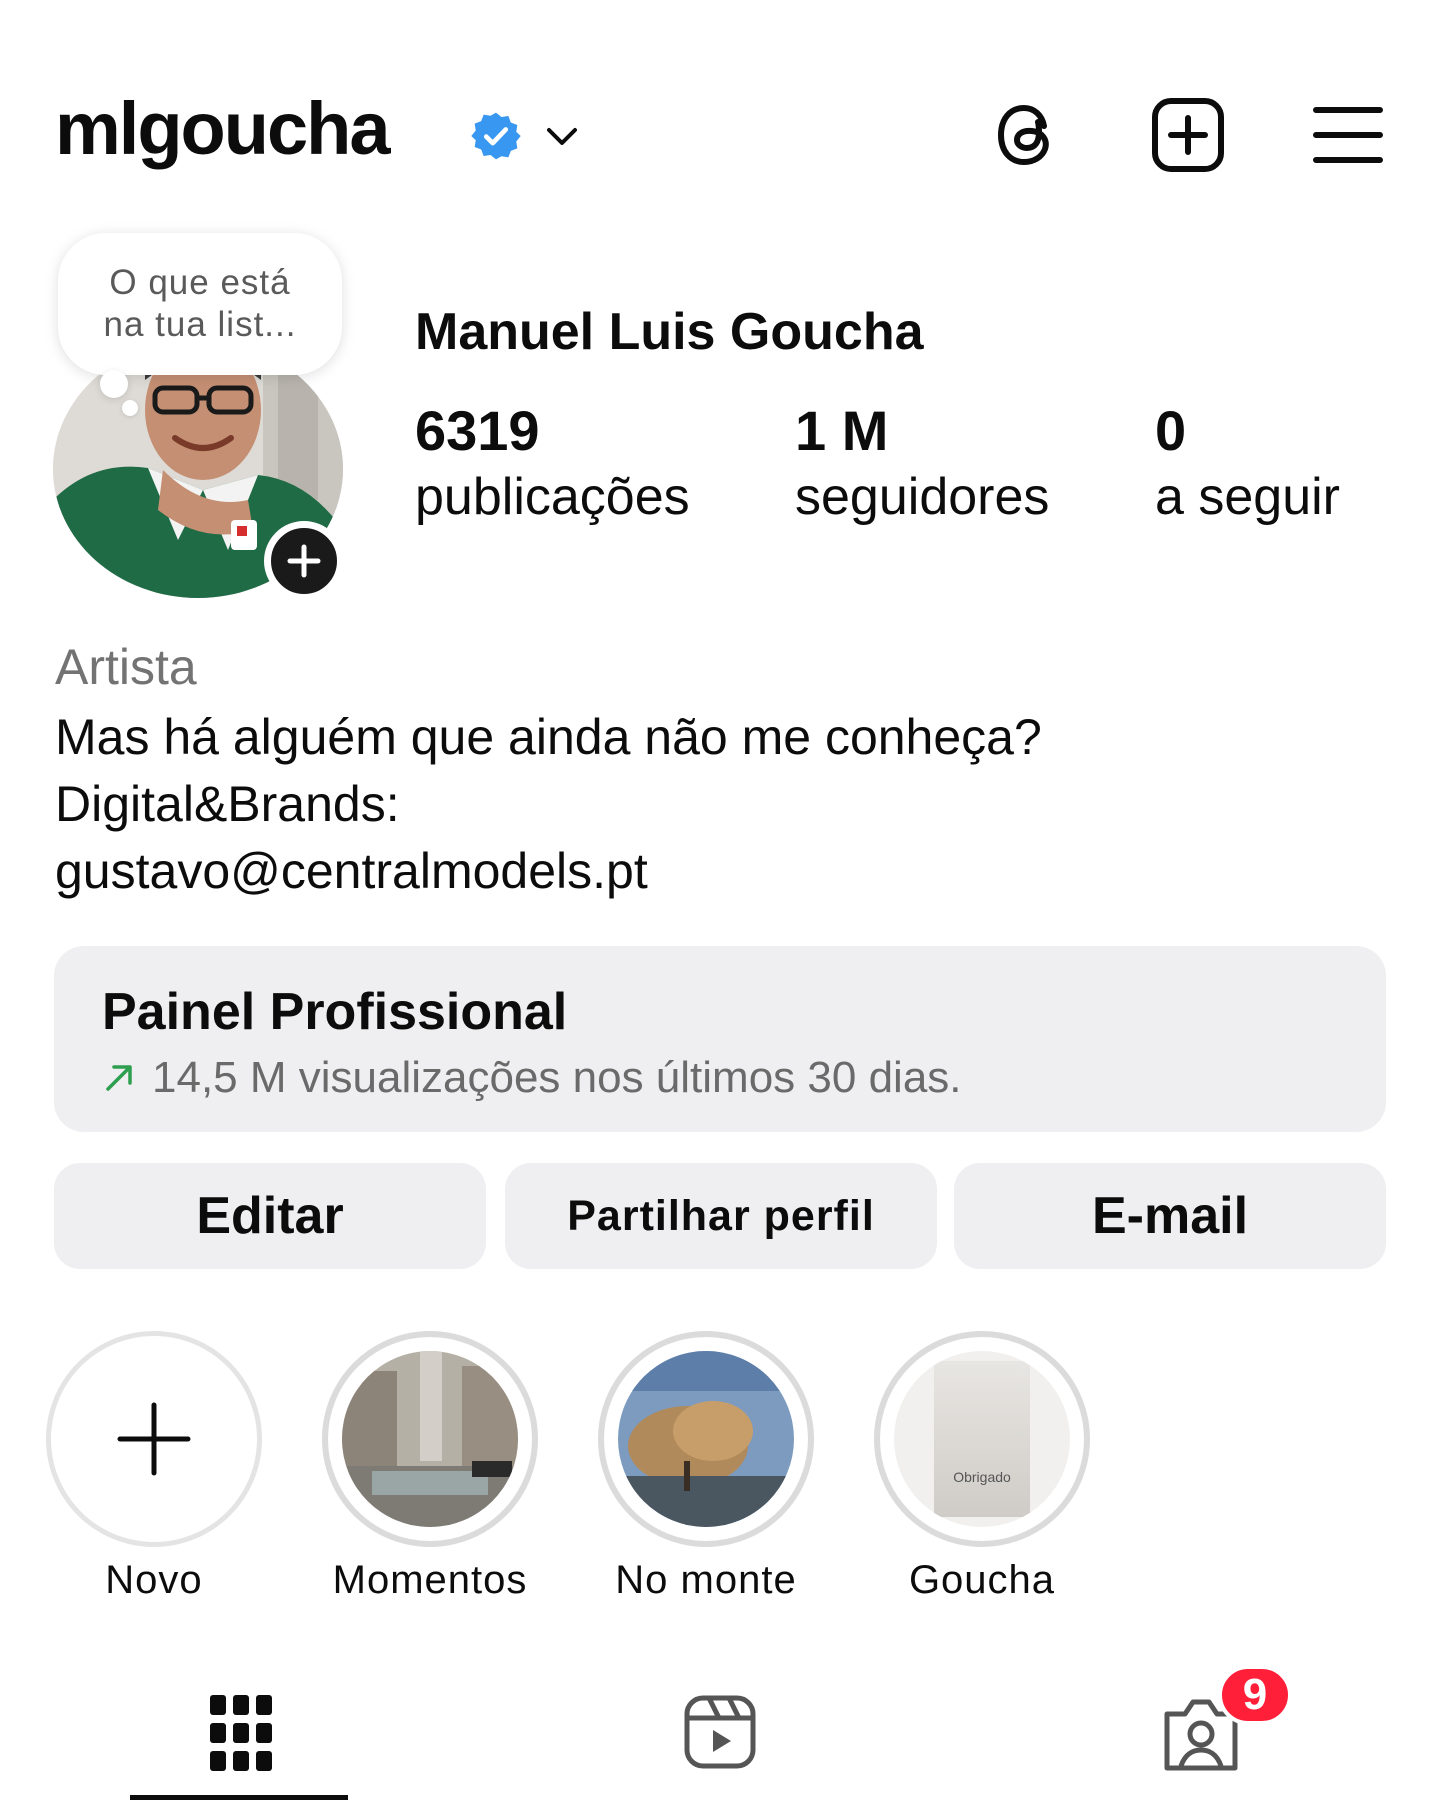 The height and width of the screenshot is (1800, 1440). I want to click on highlight-thumbnail: Obrigado, so click(982, 1439).